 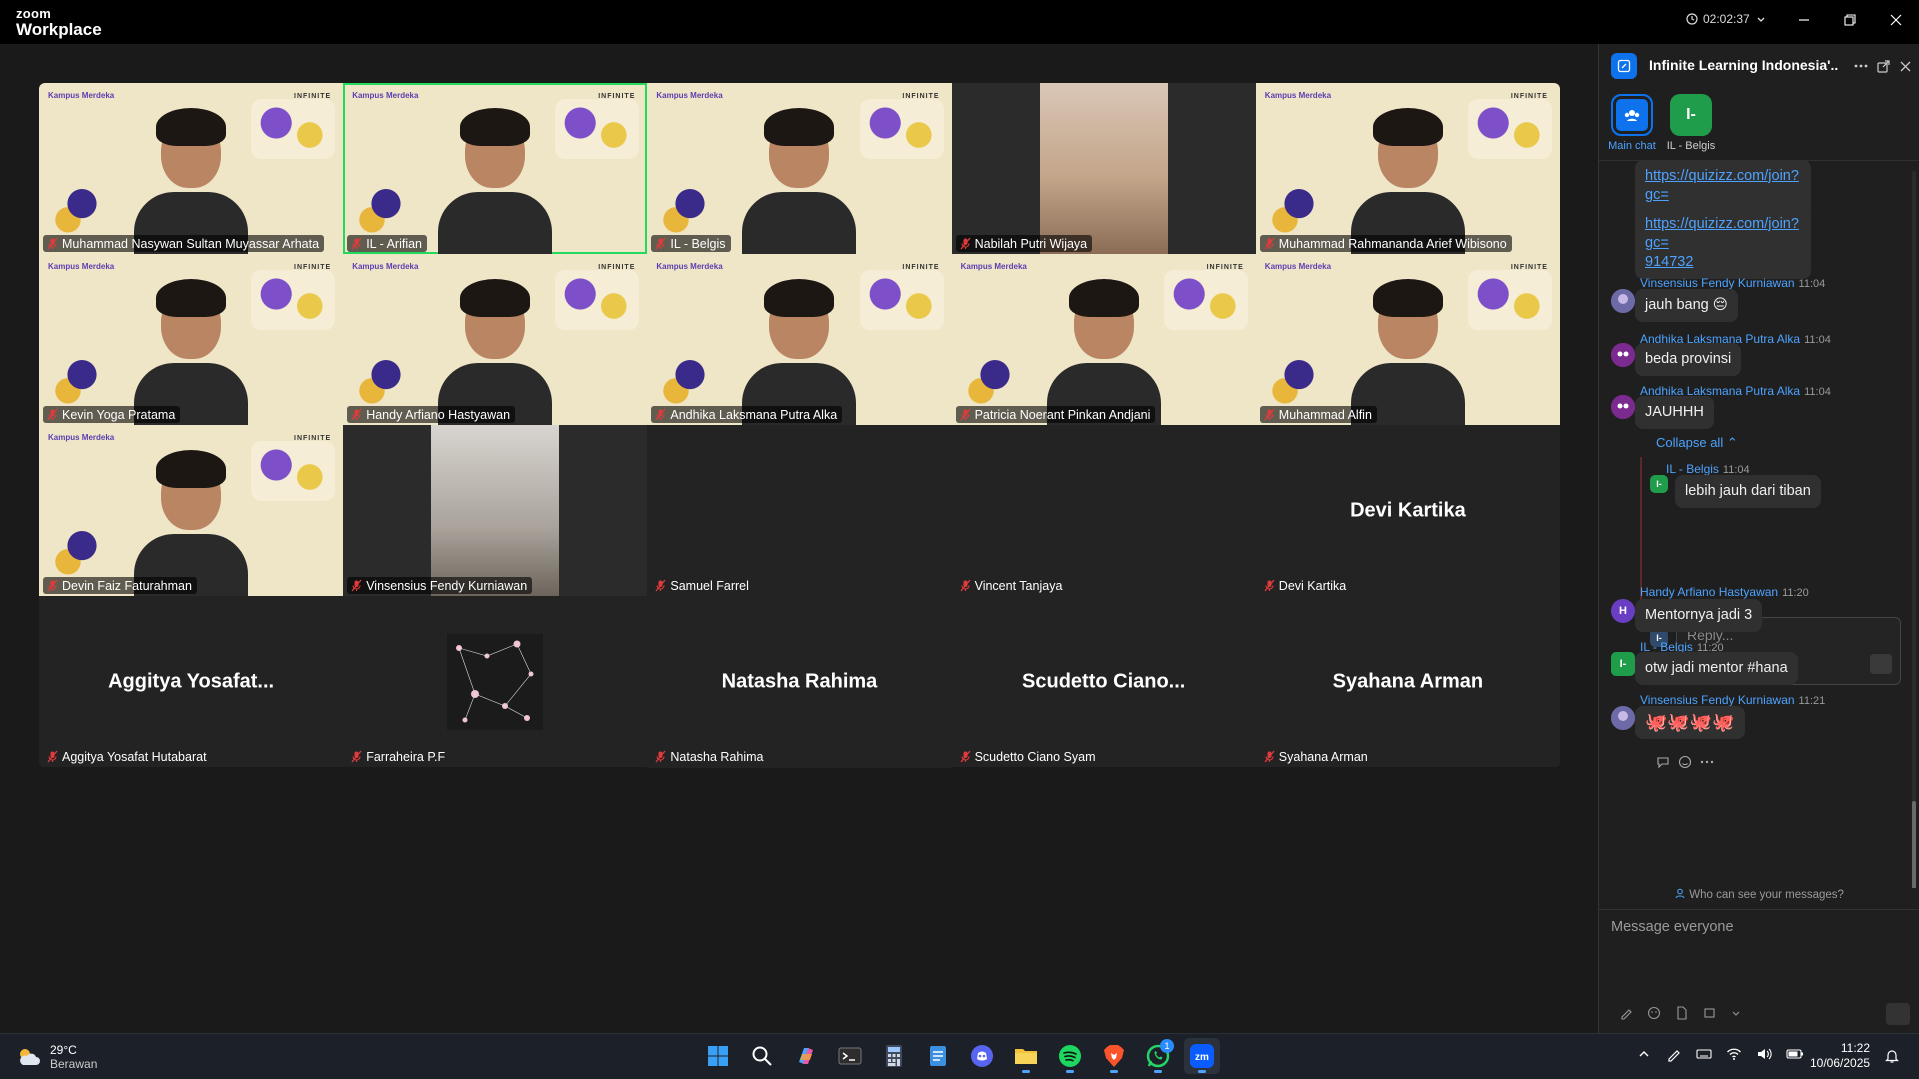 I want to click on participant-tile: Vinsensius Fendy Kurniawan, so click(x=495, y=510).